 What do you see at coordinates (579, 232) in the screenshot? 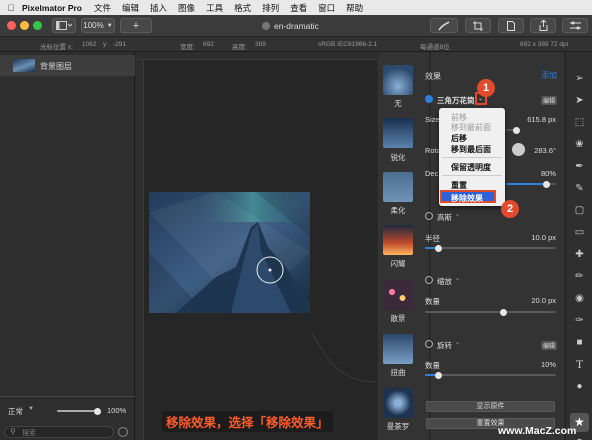
I see `eraser-tool-icon: ▭` at bounding box center [579, 232].